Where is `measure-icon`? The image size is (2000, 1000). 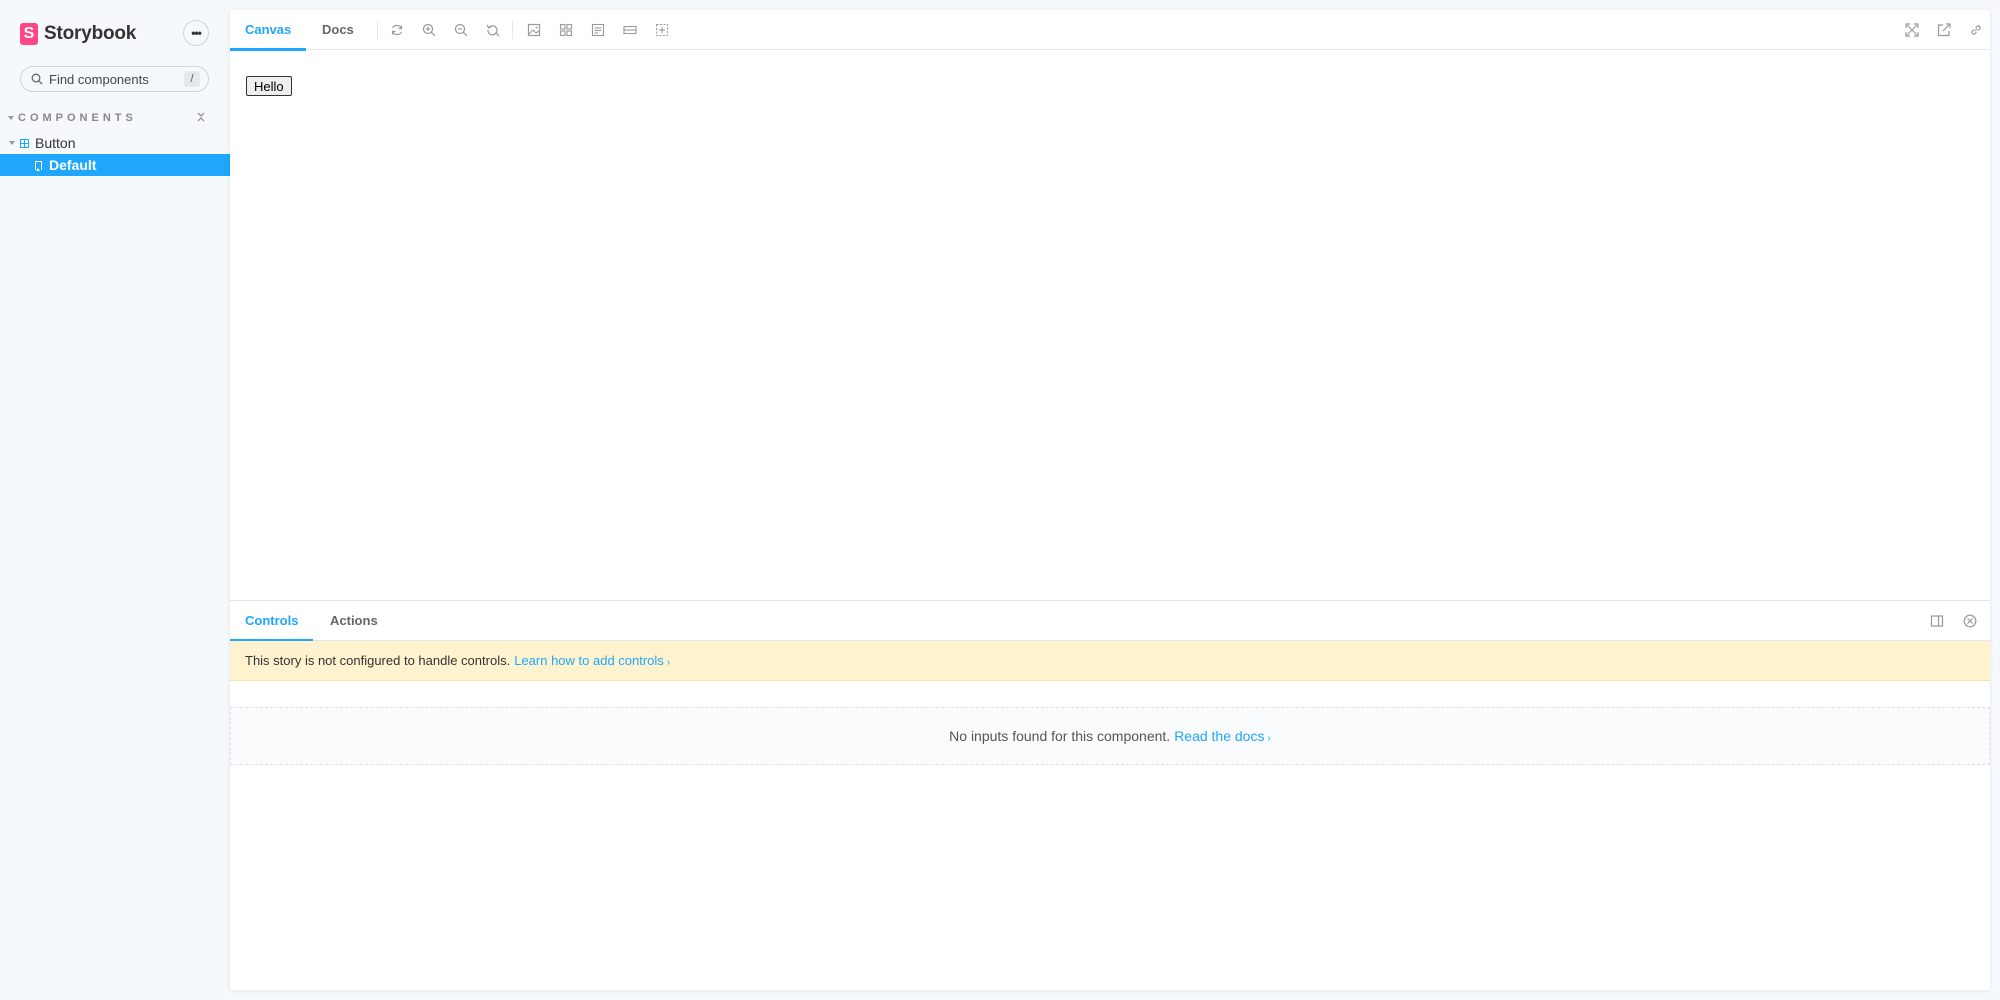
measure-icon is located at coordinates (630, 30).